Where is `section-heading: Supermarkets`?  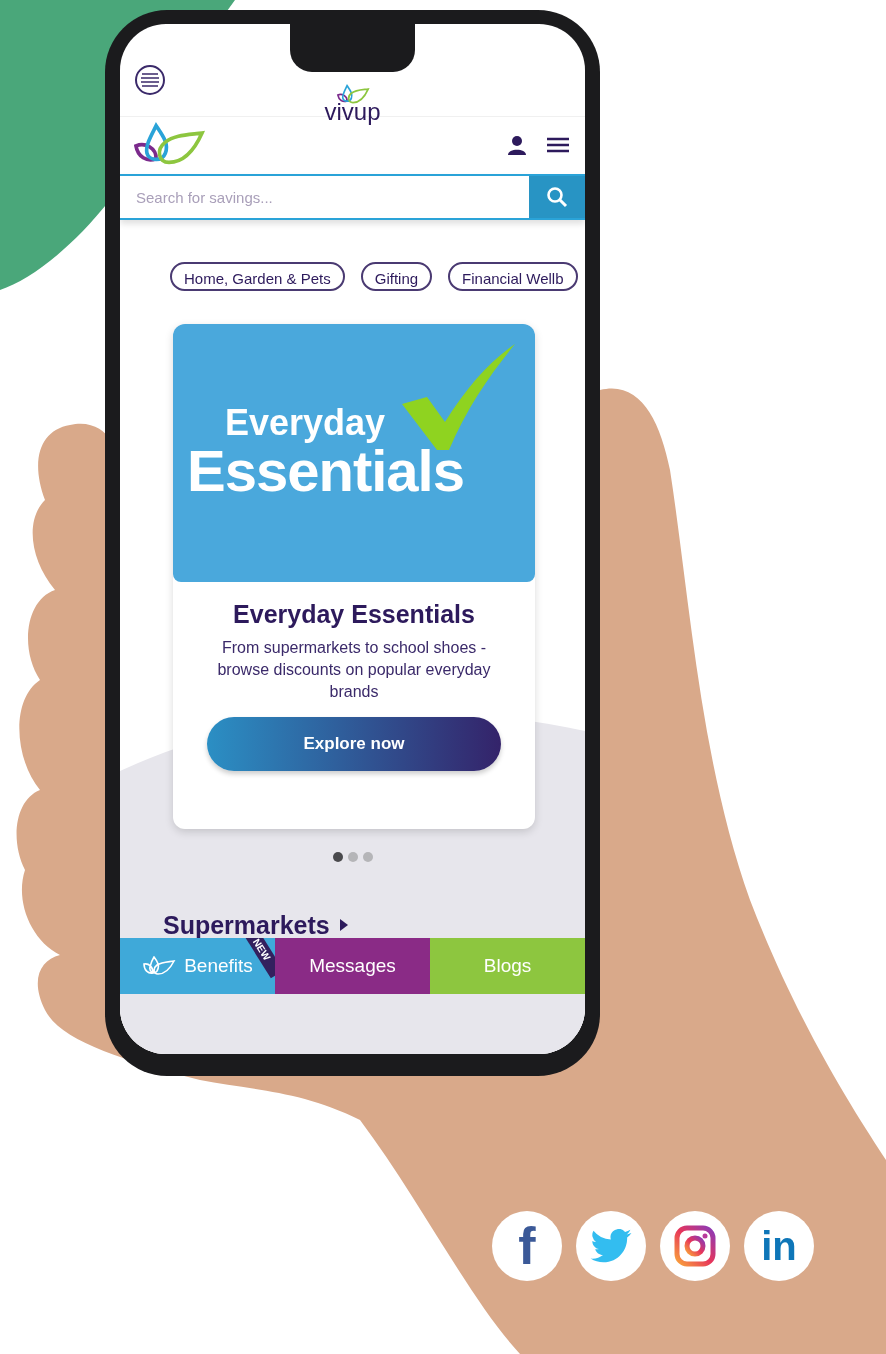
section-heading: Supermarkets is located at coordinates (246, 925).